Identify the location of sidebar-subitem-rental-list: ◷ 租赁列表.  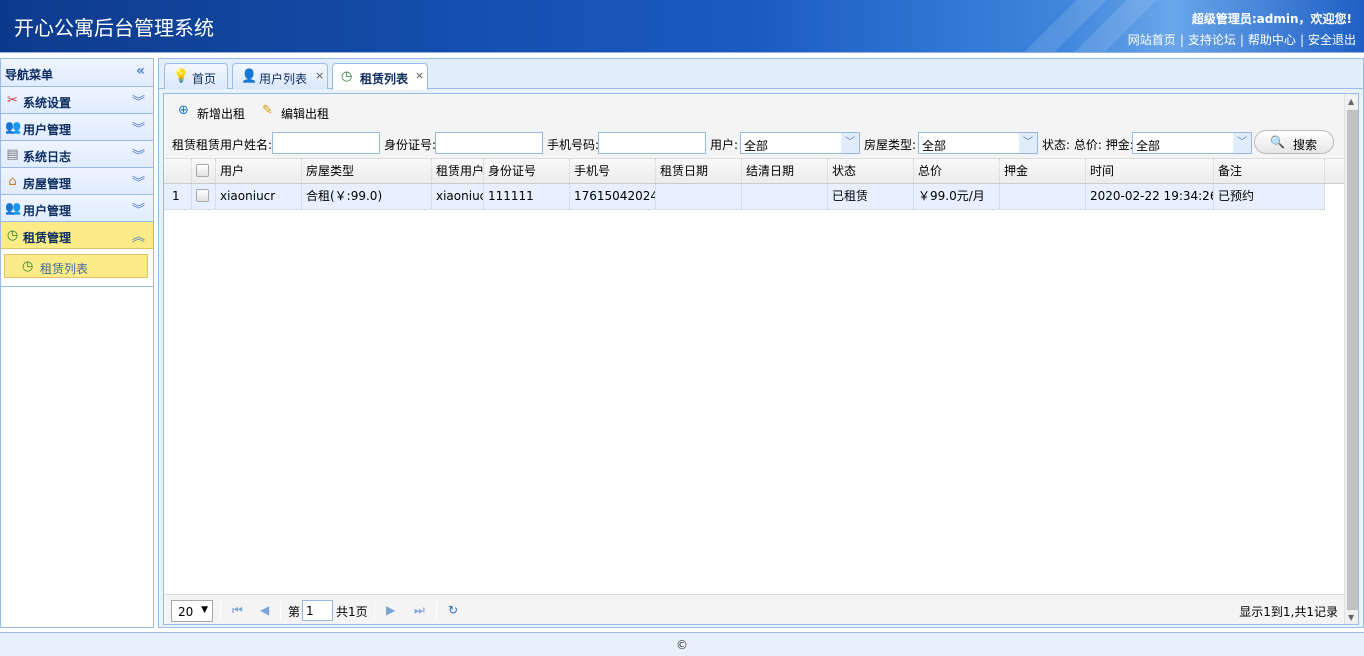
(76, 266).